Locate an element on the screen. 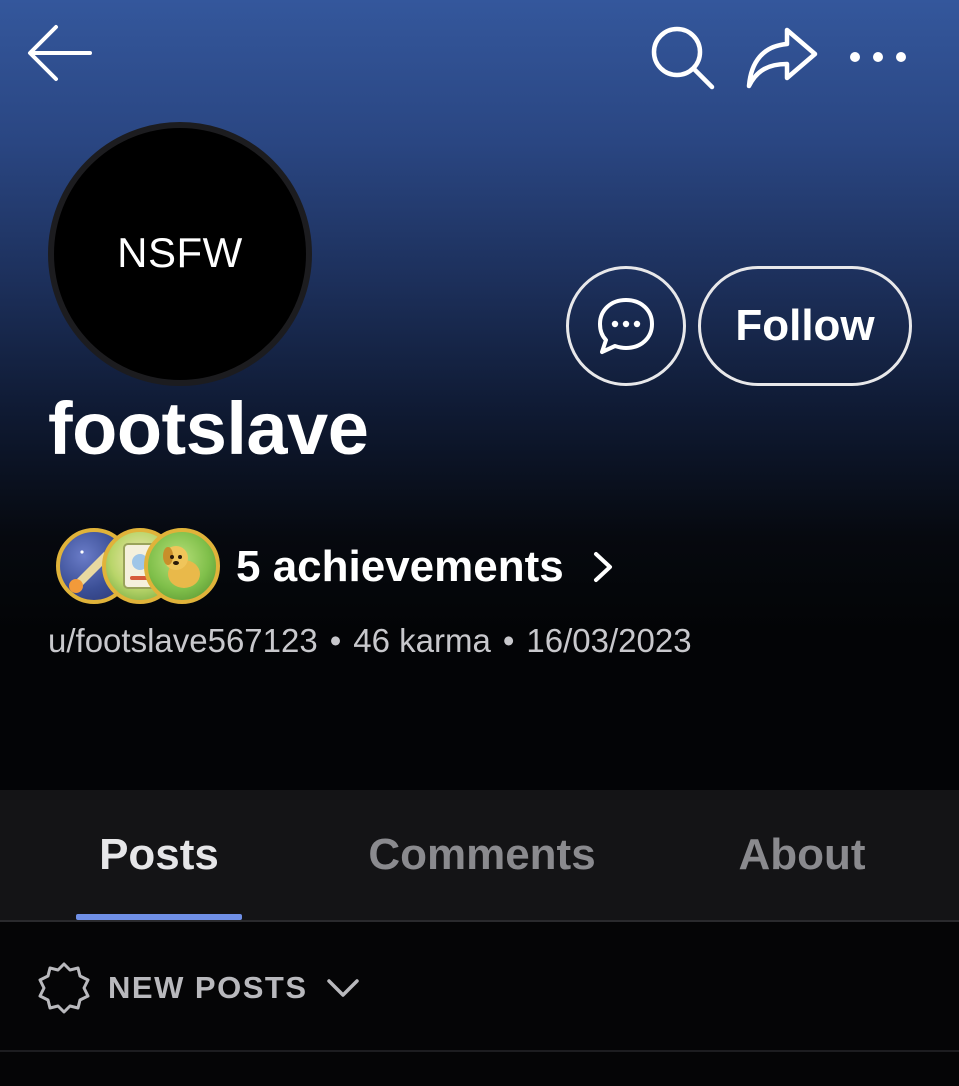 The width and height of the screenshot is (959, 1086). more-options-button is located at coordinates (878, 57).